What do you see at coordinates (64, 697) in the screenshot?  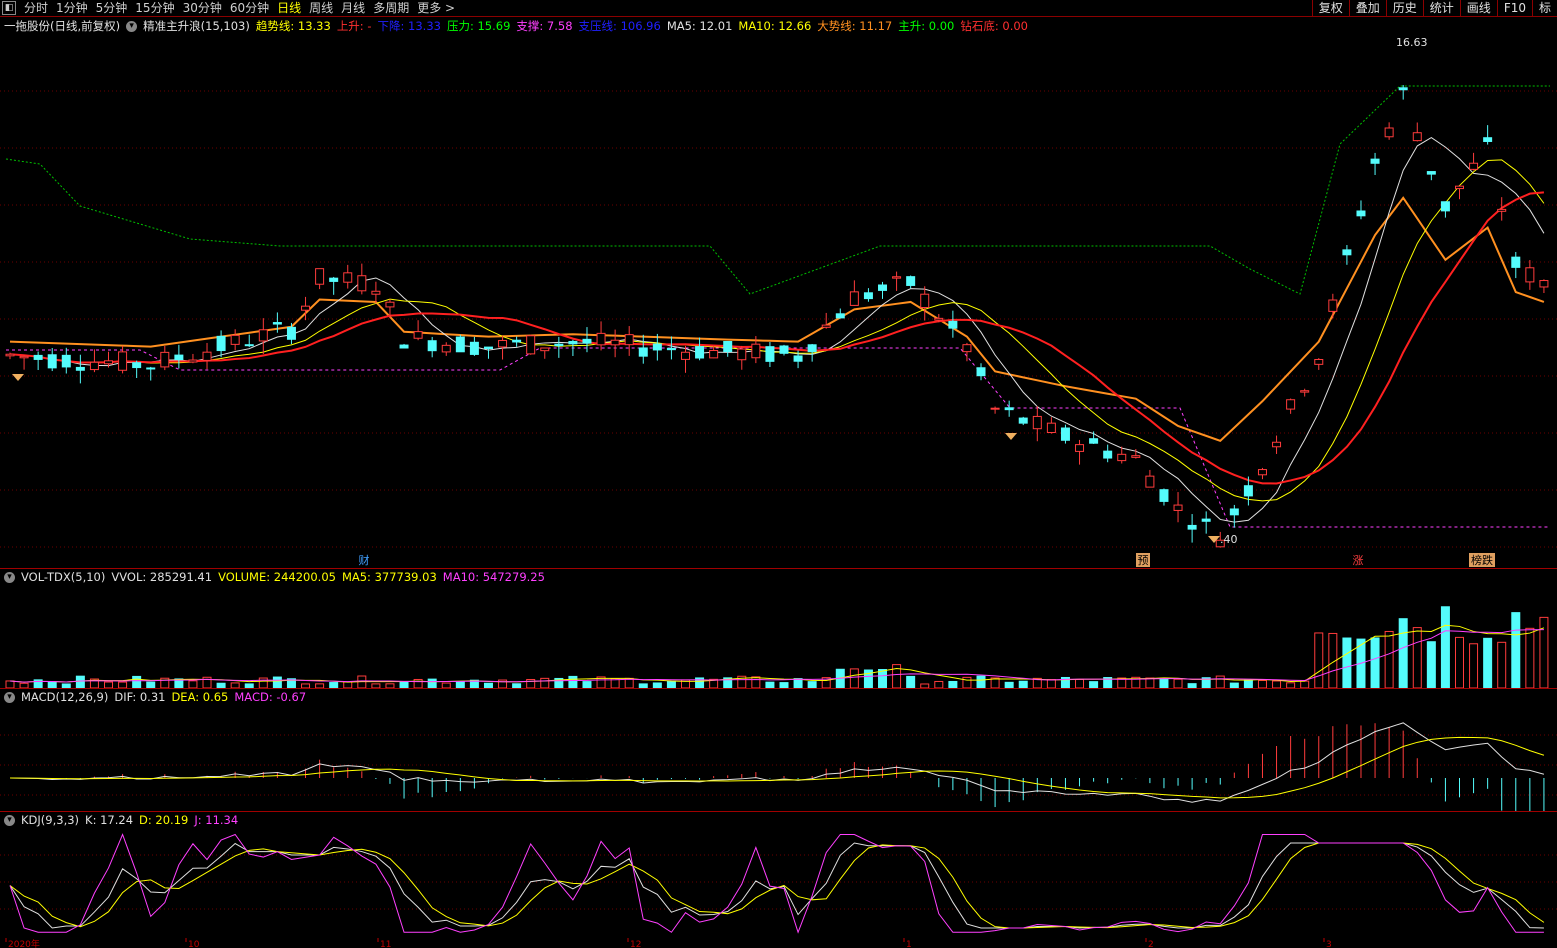 I see `macd-name: MACD(12,26,9)` at bounding box center [64, 697].